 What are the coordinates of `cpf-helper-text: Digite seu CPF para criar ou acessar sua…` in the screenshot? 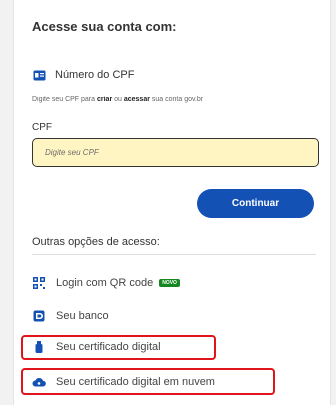 It's located at (118, 99).